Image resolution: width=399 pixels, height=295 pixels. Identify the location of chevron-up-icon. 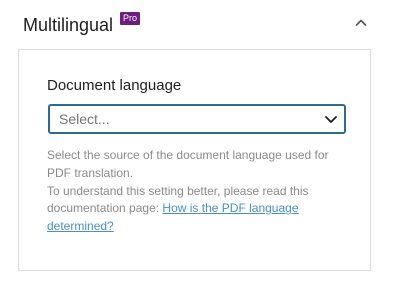
(361, 22).